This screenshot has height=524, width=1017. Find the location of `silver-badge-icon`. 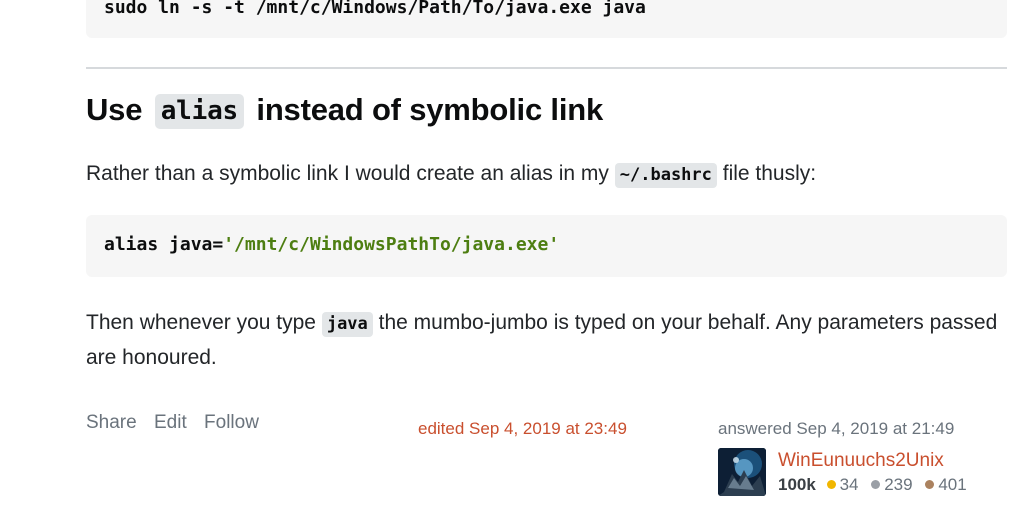

silver-badge-icon is located at coordinates (876, 484).